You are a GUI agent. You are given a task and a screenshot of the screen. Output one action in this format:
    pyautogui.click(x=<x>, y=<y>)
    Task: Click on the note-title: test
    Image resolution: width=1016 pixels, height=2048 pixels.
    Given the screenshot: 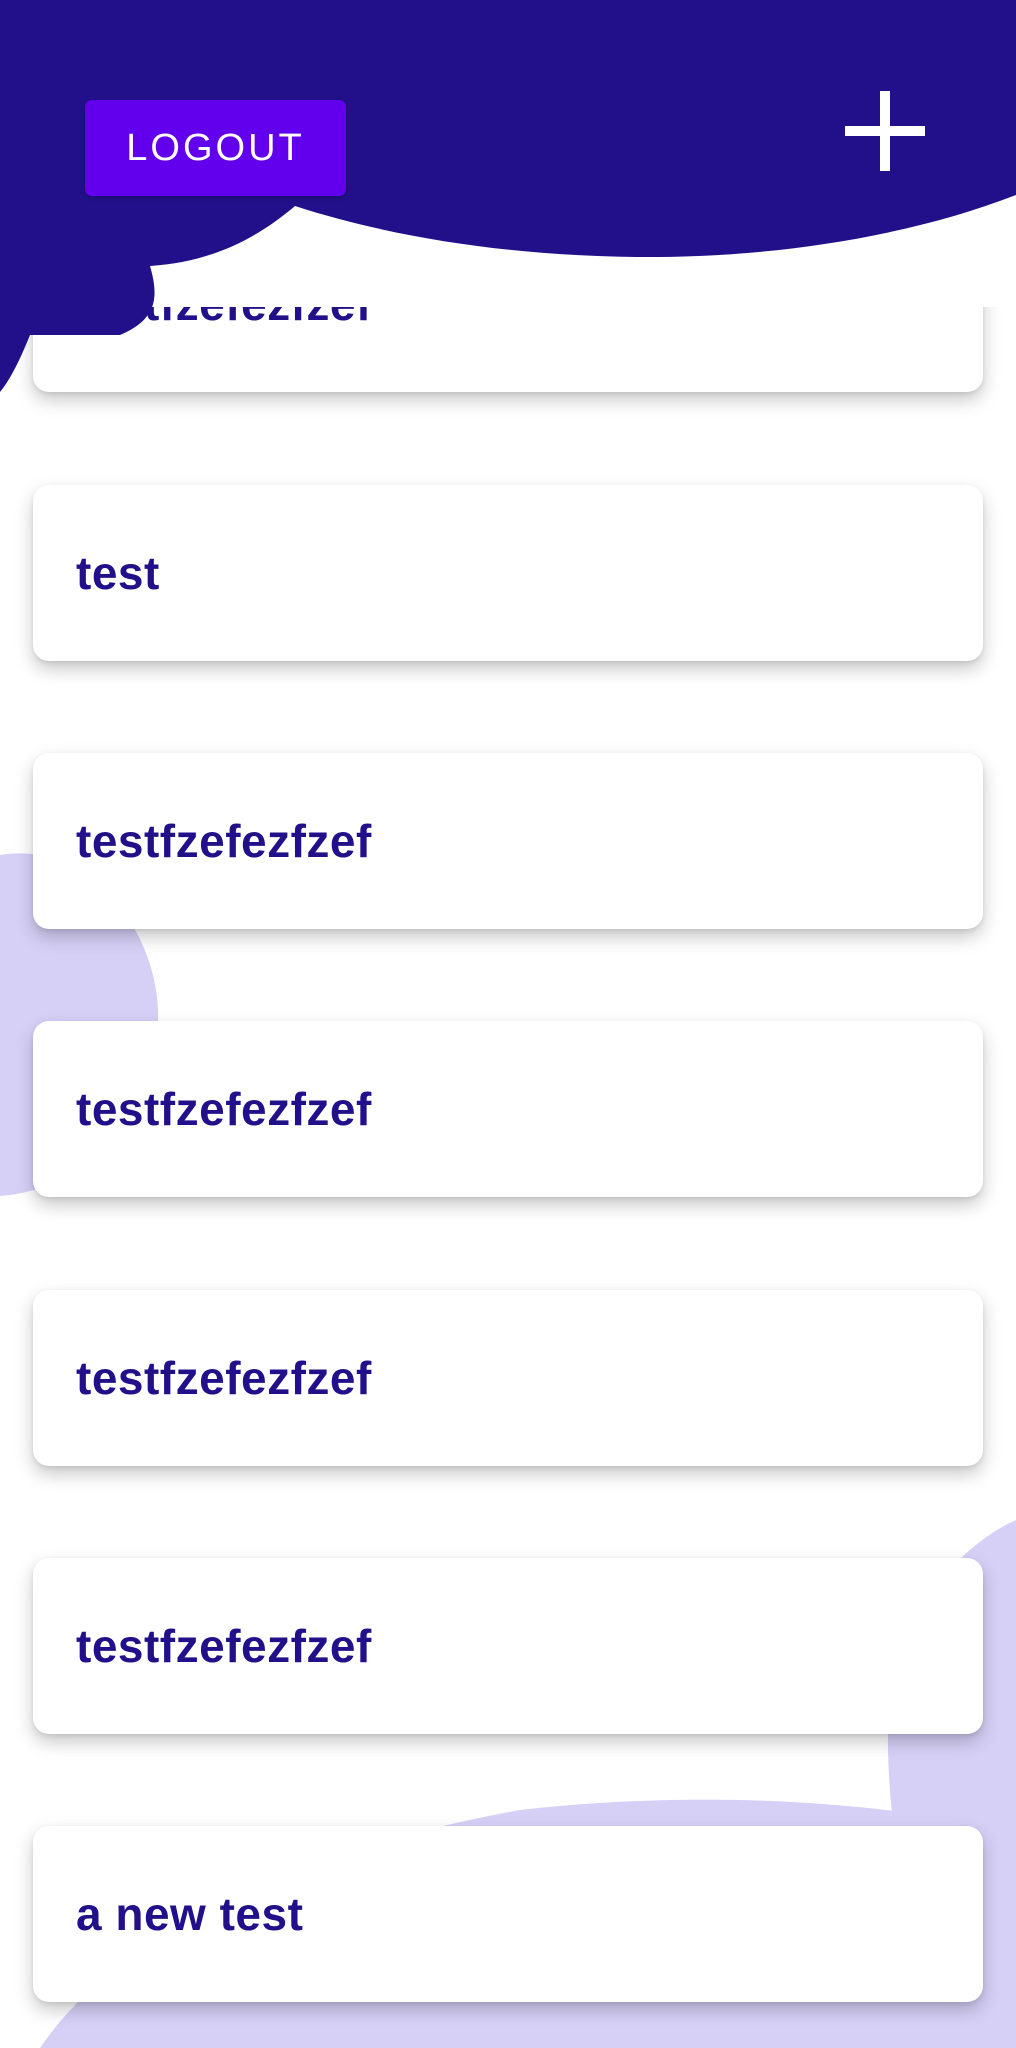 What is the action you would take?
    pyautogui.click(x=118, y=573)
    